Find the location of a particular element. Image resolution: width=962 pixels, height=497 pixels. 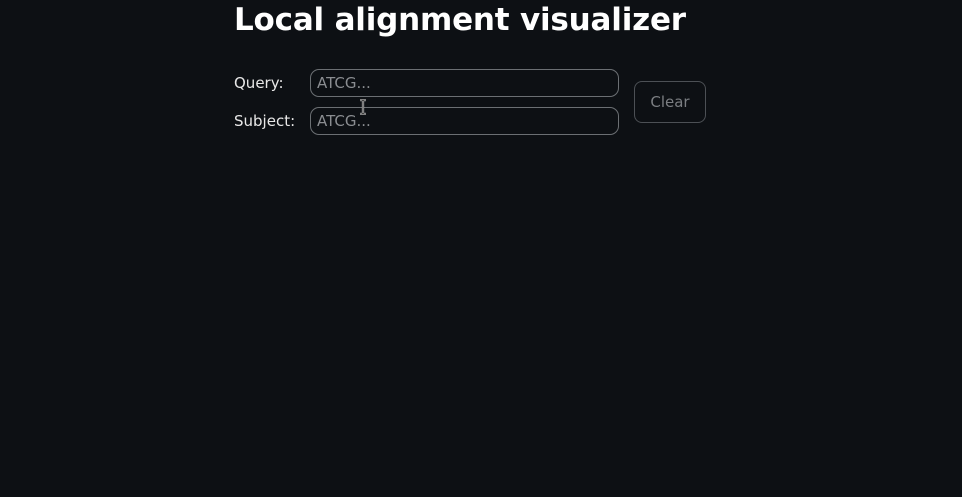

page-title: Local alignment visualizer is located at coordinates (460, 20).